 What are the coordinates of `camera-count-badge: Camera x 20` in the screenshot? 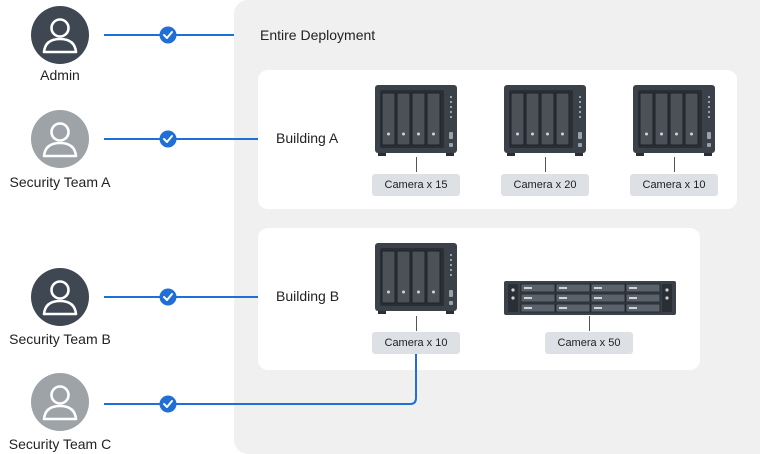 It's located at (545, 185).